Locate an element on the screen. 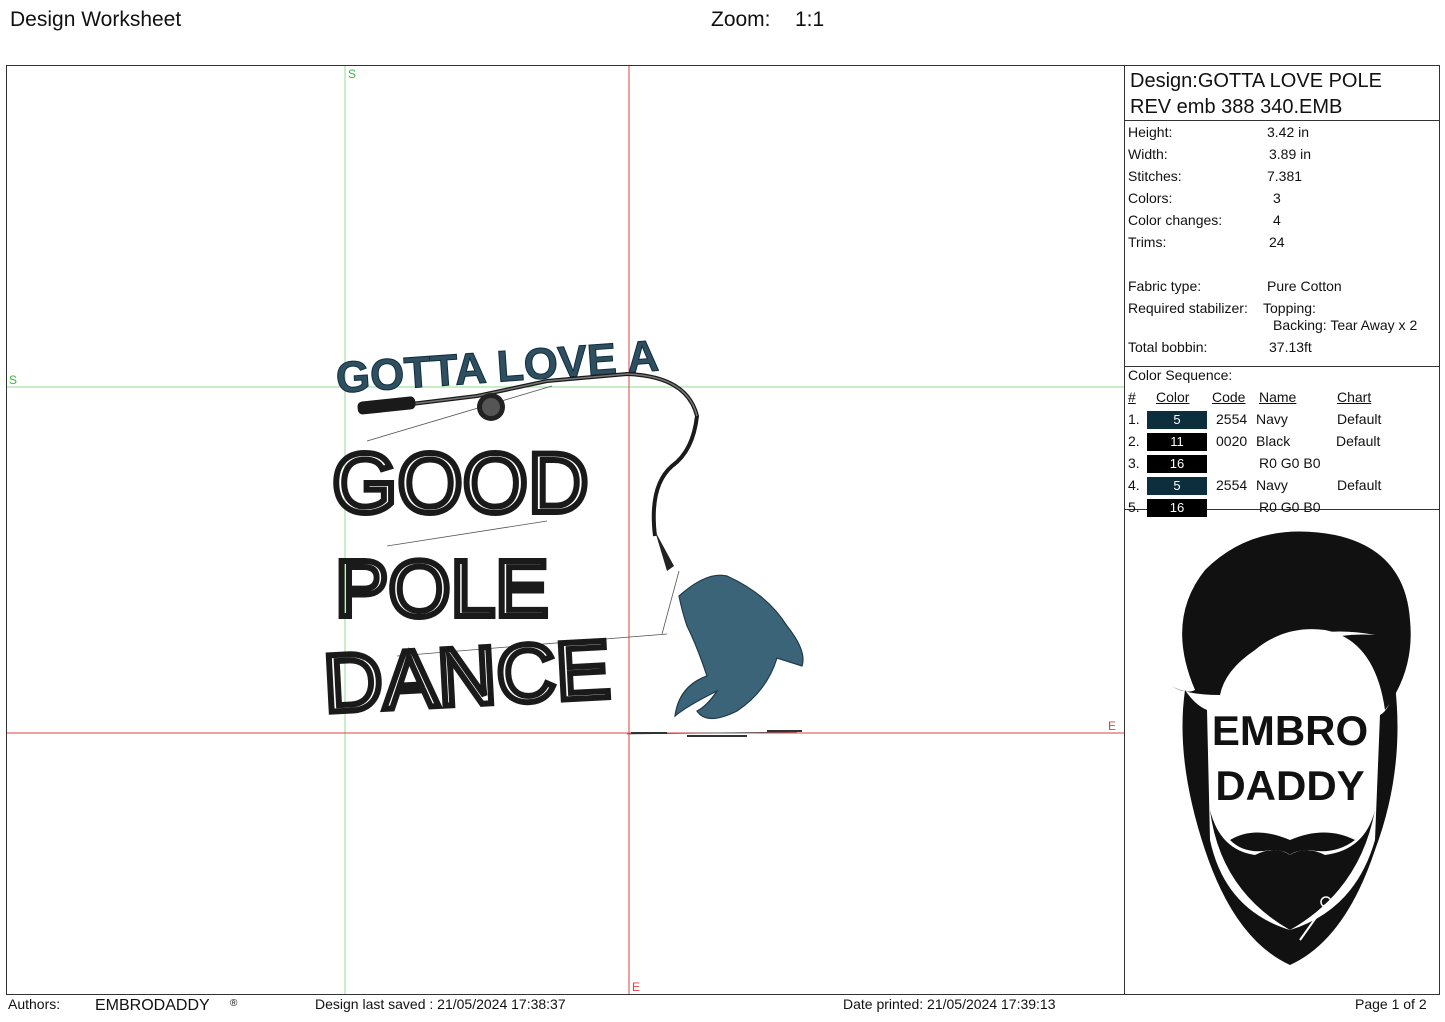 The image size is (1445, 1022). end-marker-bottom: E is located at coordinates (636, 987).